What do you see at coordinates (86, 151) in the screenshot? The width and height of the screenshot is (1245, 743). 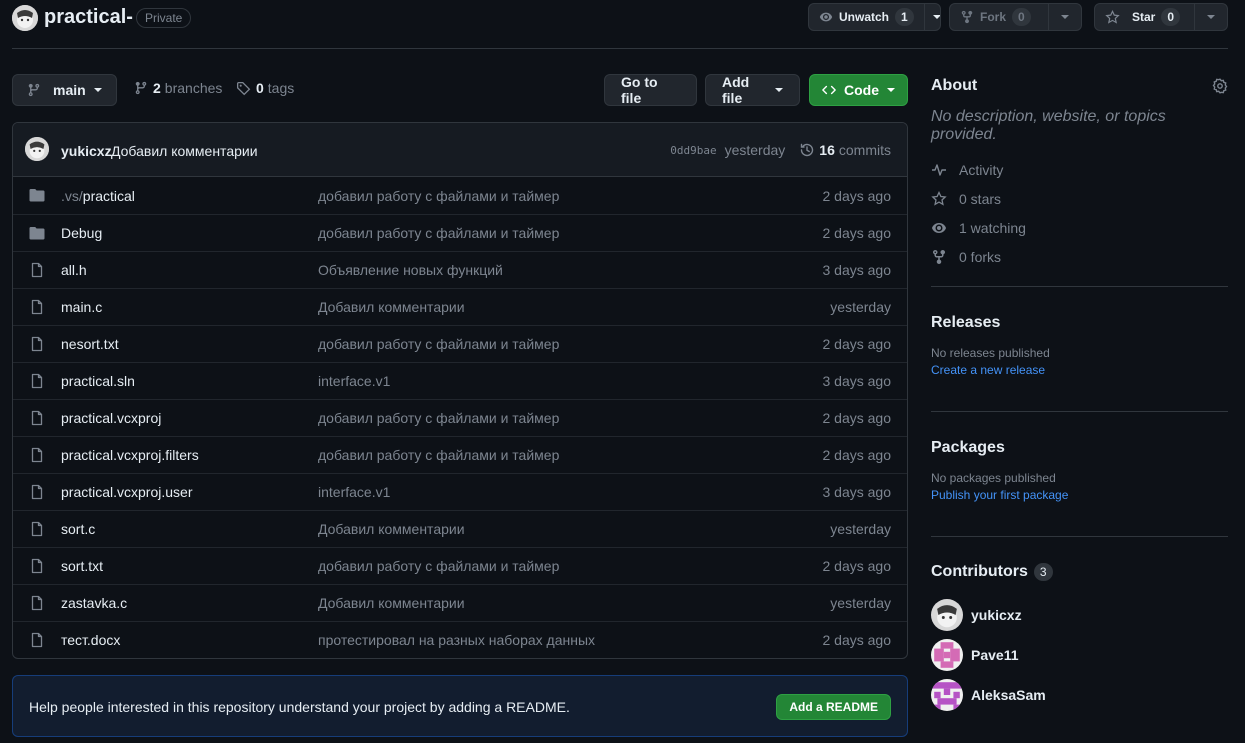 I see `commit-author: yukicxz` at bounding box center [86, 151].